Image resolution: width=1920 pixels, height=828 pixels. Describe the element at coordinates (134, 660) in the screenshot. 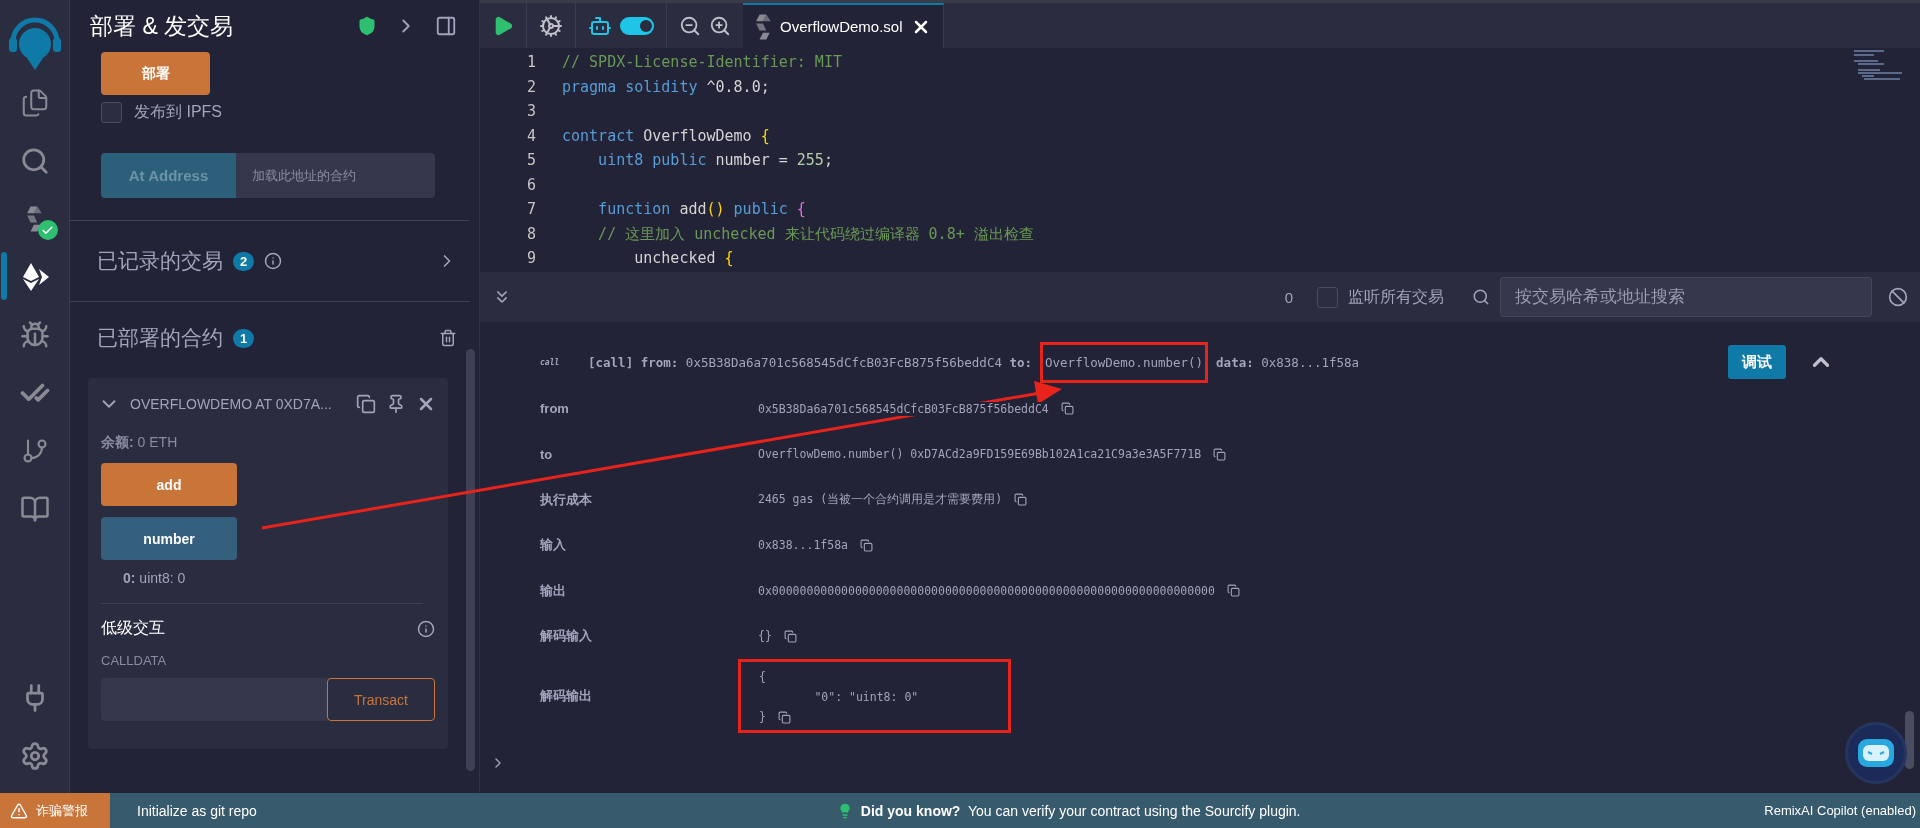

I see `field-label: CALLDATA` at that location.